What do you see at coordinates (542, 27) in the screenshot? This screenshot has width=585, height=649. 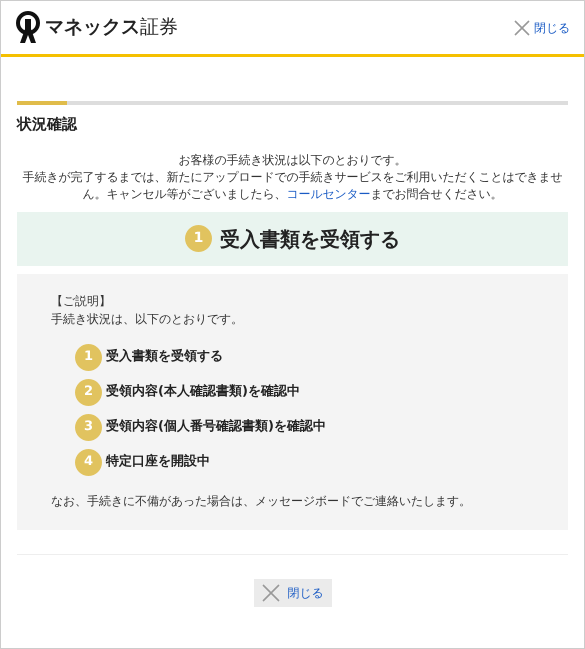 I see `close-link: 閉じる` at bounding box center [542, 27].